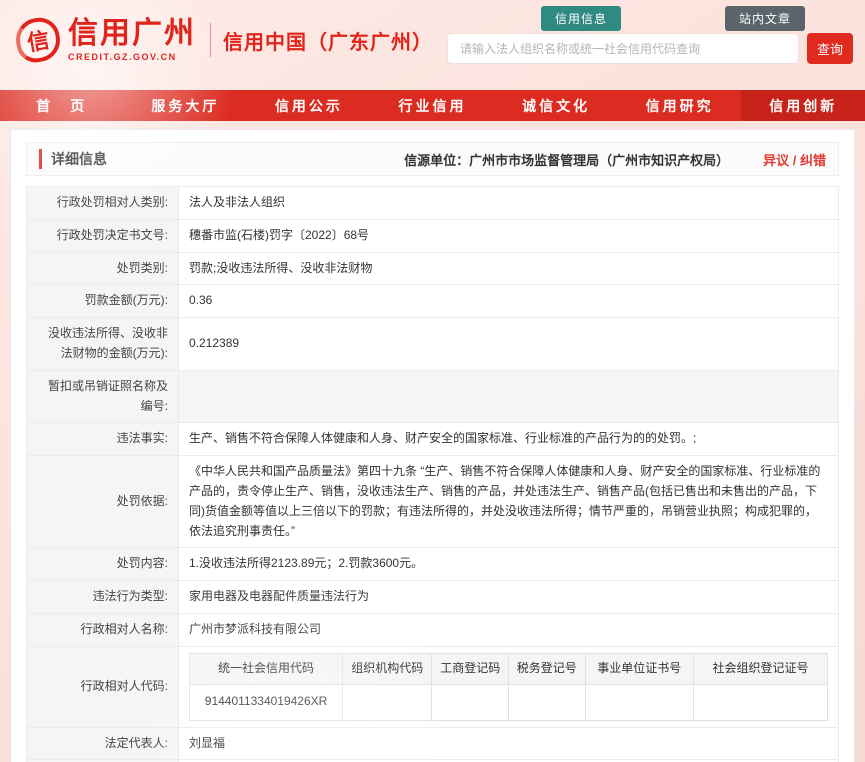 The width and height of the screenshot is (865, 762). I want to click on field-label: 没收违法所得、没收非法财物的金额(万元):, so click(102, 344).